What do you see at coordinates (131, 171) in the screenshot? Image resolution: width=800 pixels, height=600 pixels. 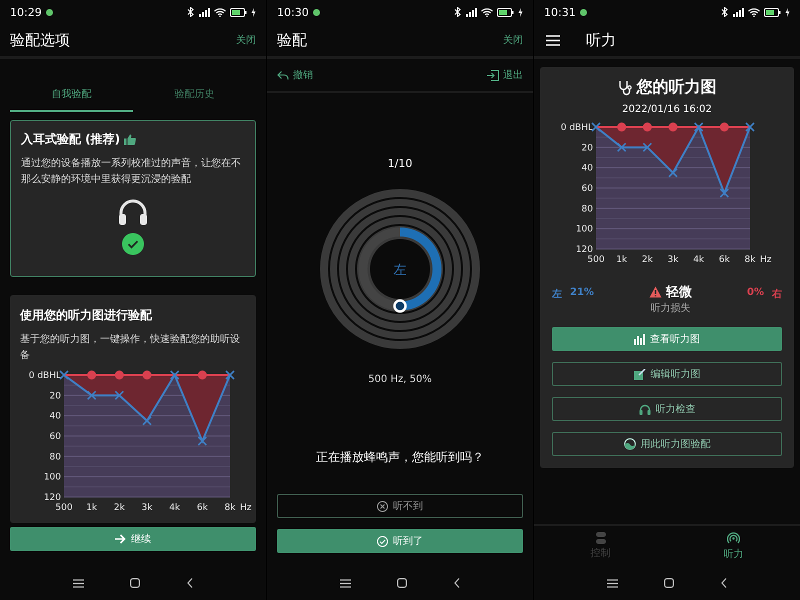 I see `card-description: 通过您的设备播放一系列校准过的声音，让您在不那么安静的环境中里获得更沉浸的验配` at bounding box center [131, 171].